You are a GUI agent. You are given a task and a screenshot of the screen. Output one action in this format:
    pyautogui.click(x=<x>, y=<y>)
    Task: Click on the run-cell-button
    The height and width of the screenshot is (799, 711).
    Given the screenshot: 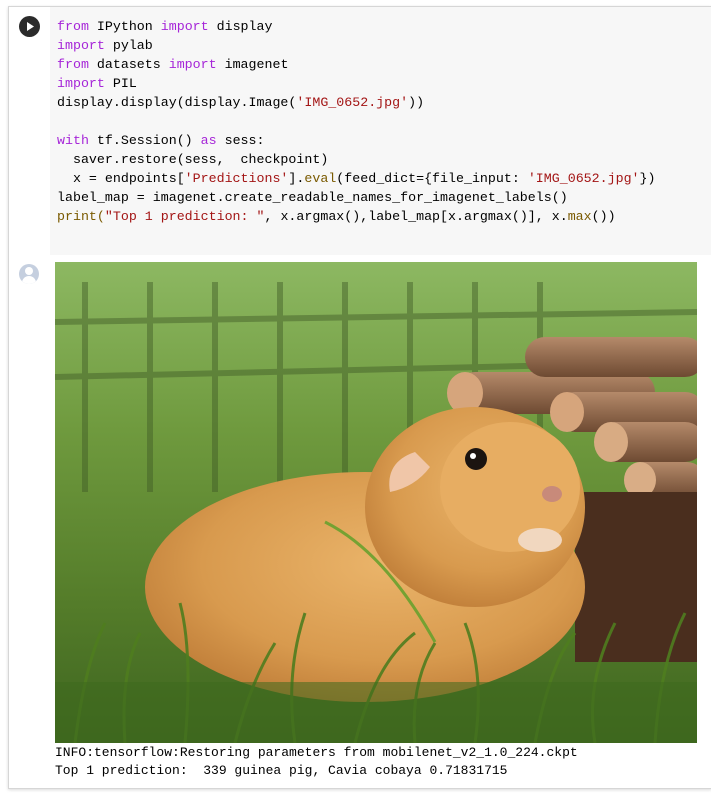 What is the action you would take?
    pyautogui.click(x=29, y=26)
    